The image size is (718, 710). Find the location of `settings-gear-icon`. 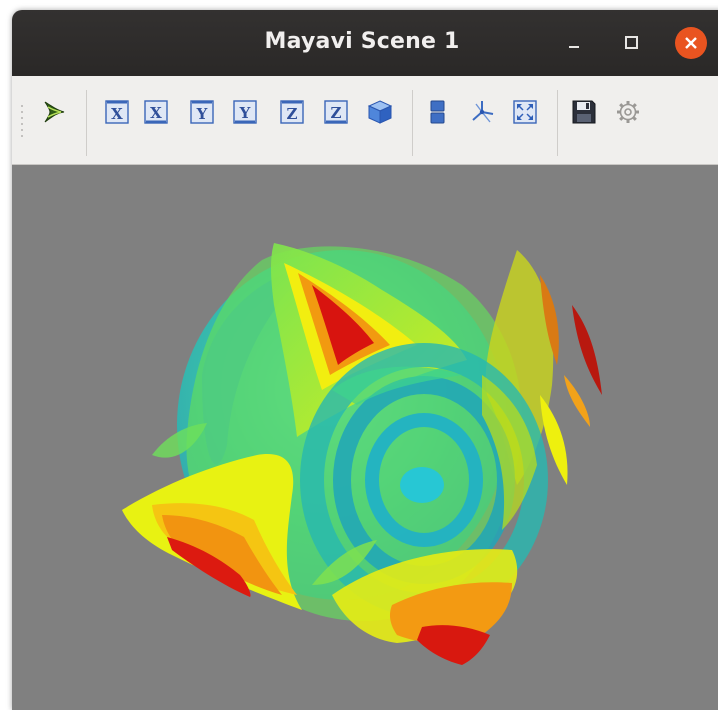

settings-gear-icon is located at coordinates (628, 112).